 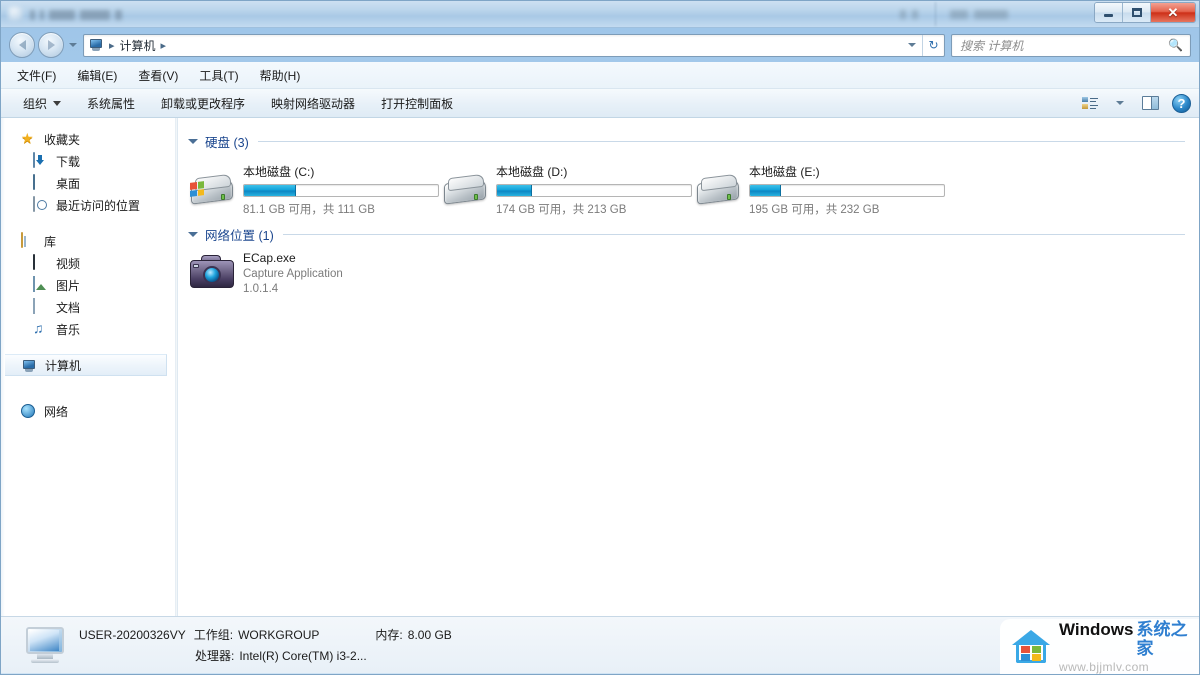 I want to click on open-control-panel-button: 打开控制面板, so click(x=417, y=103).